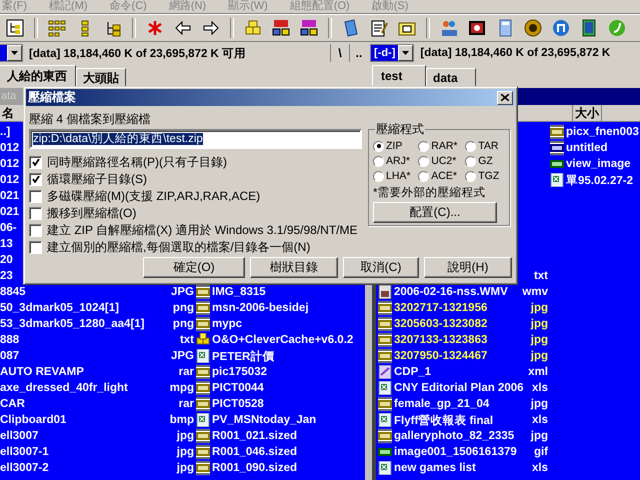 The height and width of the screenshot is (480, 640). What do you see at coordinates (227, 324) in the screenshot?
I see `file-name: mypc` at bounding box center [227, 324].